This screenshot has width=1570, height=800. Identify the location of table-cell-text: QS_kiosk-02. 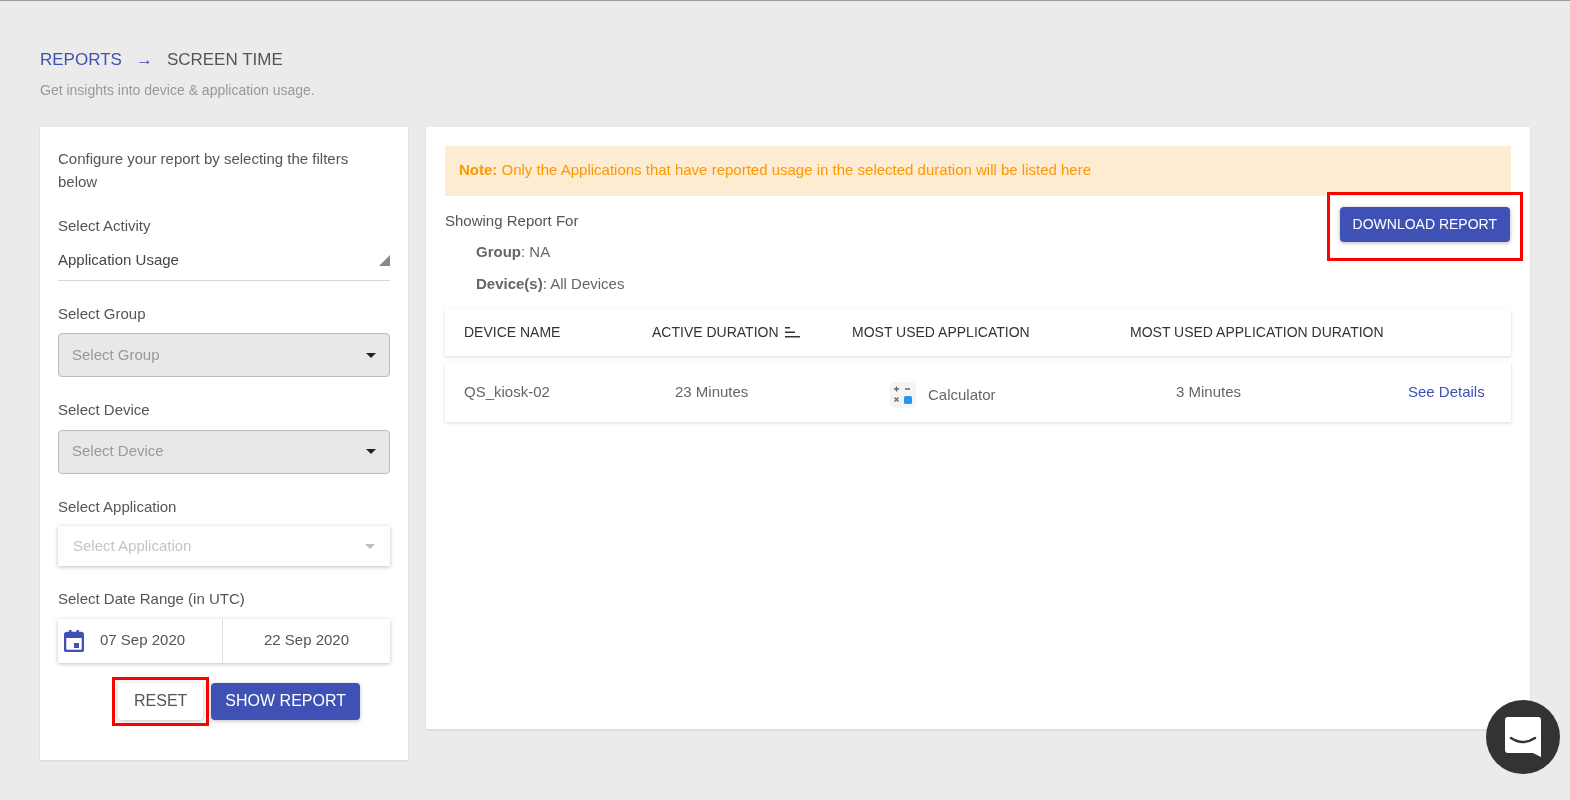
(507, 391).